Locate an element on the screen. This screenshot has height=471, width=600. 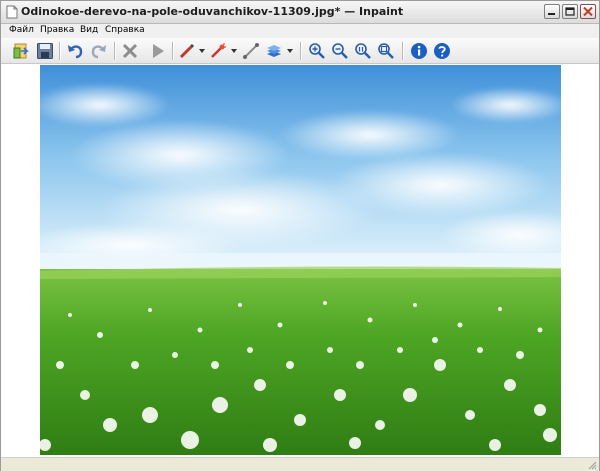
erase-icon is located at coordinates (130, 51).